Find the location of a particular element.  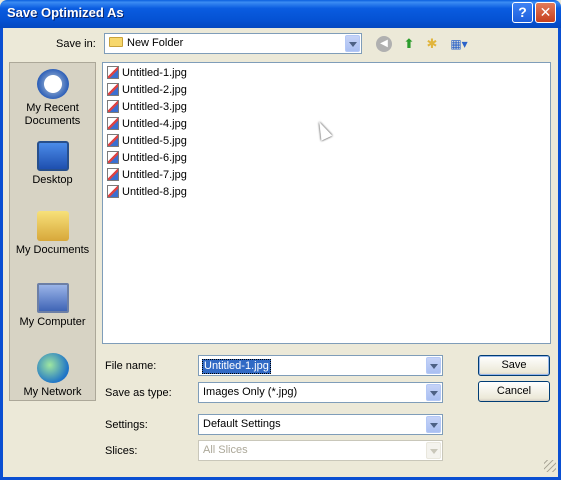

file-name-value: Untitled-1.jpg is located at coordinates (236, 366).